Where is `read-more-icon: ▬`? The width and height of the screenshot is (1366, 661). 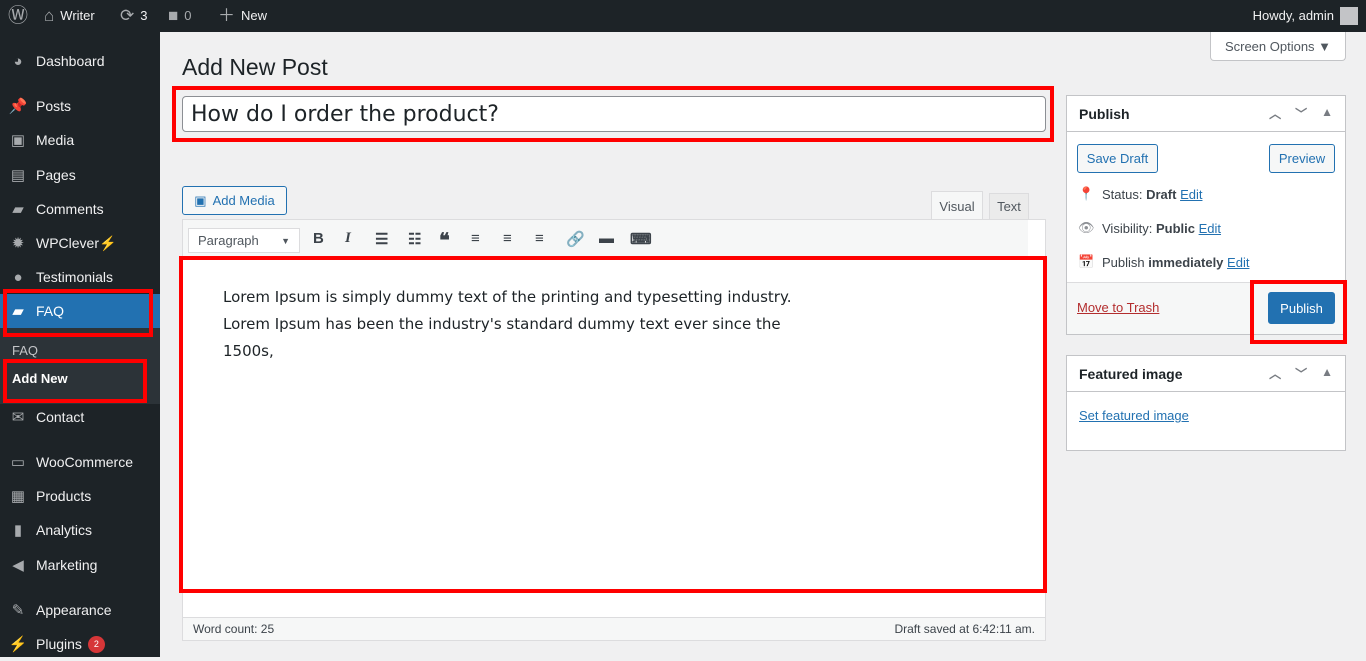
read-more-icon: ▬ is located at coordinates (606, 238).